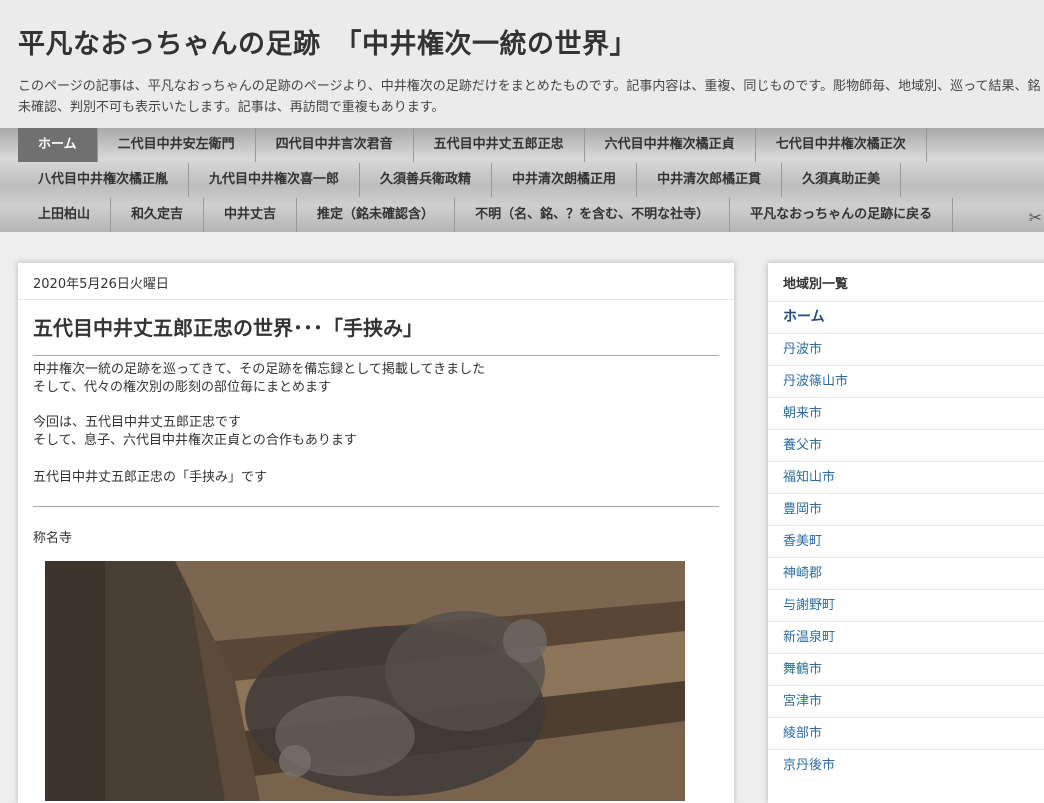 The height and width of the screenshot is (803, 1044). Describe the element at coordinates (906, 317) in the screenshot. I see `sidebar-item-home: ホーム` at that location.